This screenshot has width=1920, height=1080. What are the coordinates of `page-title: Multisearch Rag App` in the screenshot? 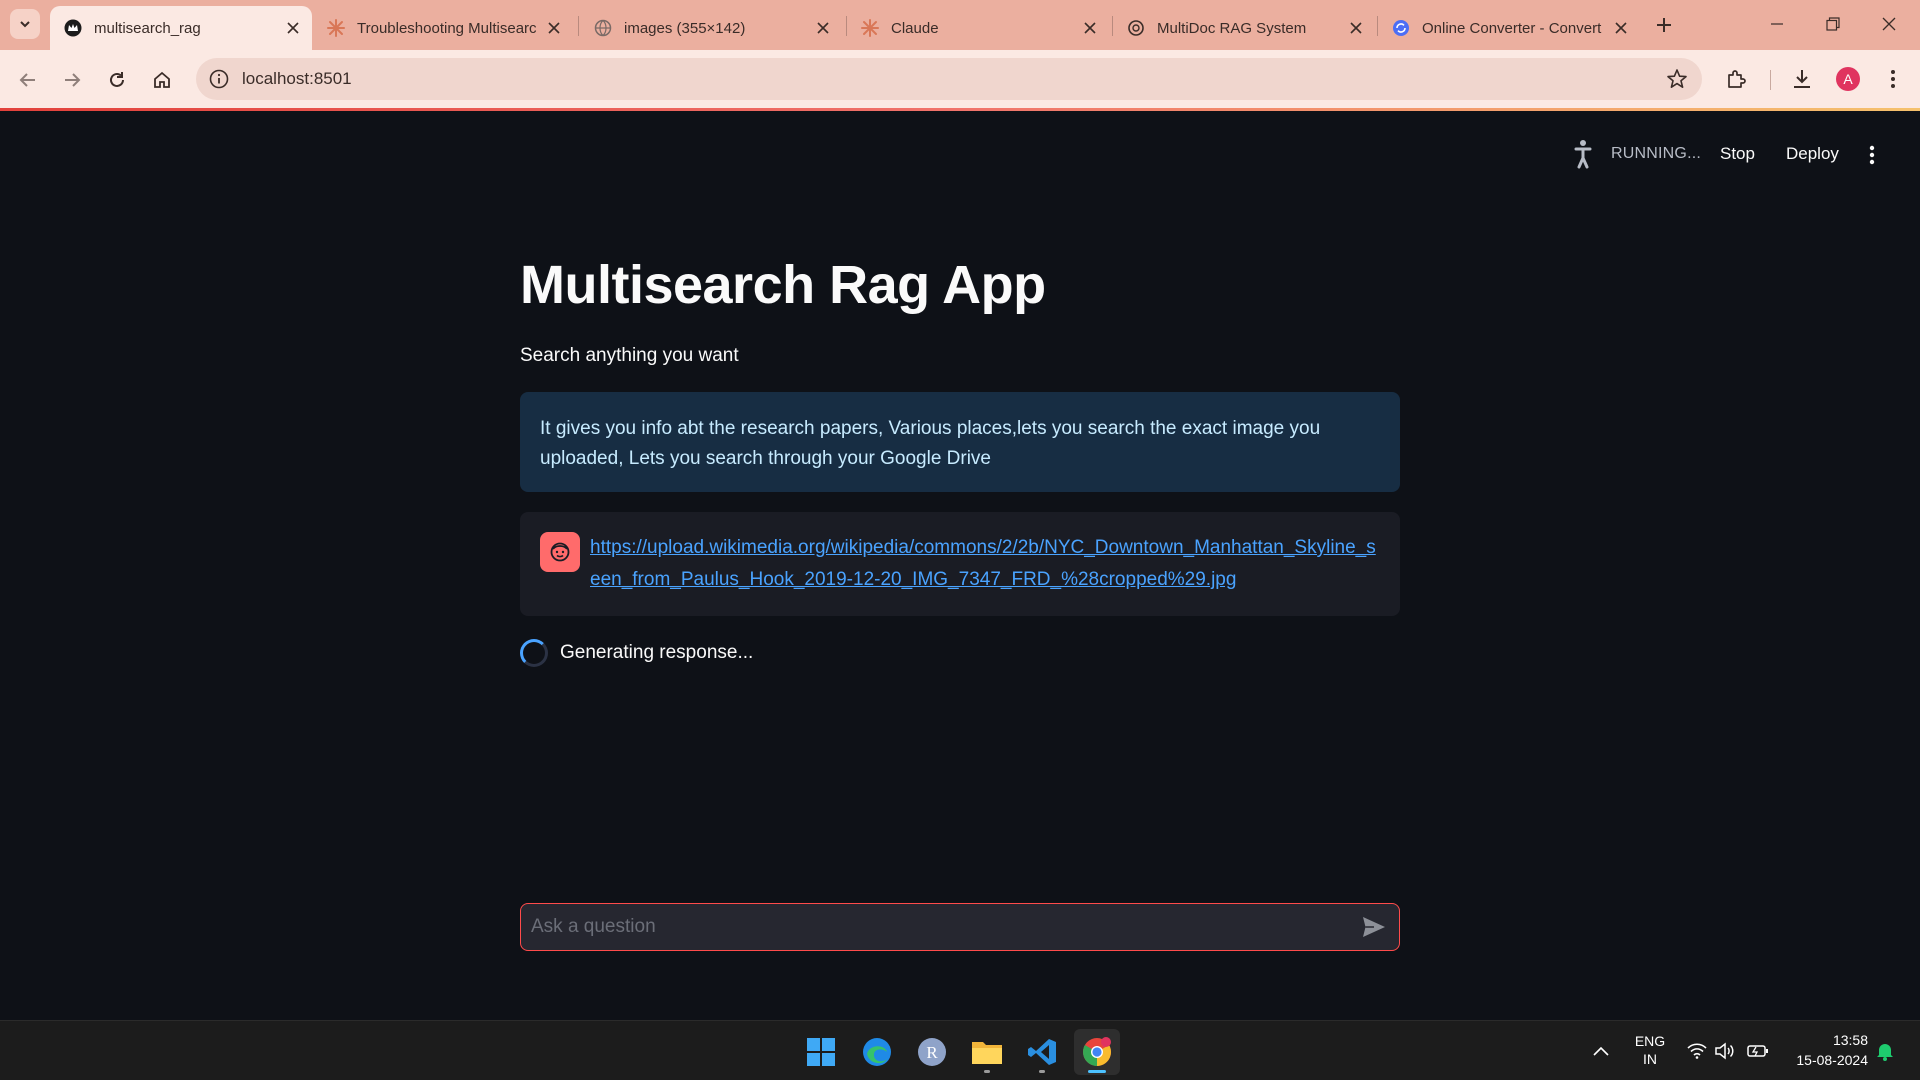 It's located at (783, 285).